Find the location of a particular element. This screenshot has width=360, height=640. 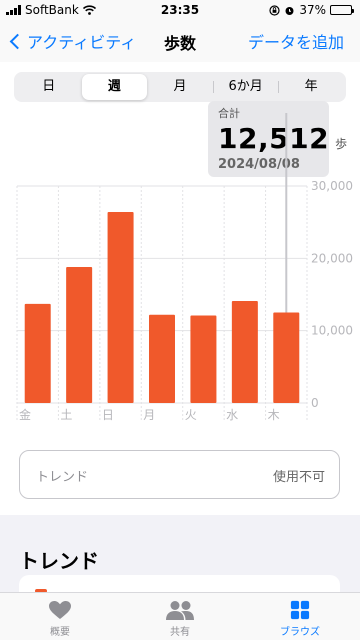

back-button-label: アクティビティ is located at coordinates (82, 42).